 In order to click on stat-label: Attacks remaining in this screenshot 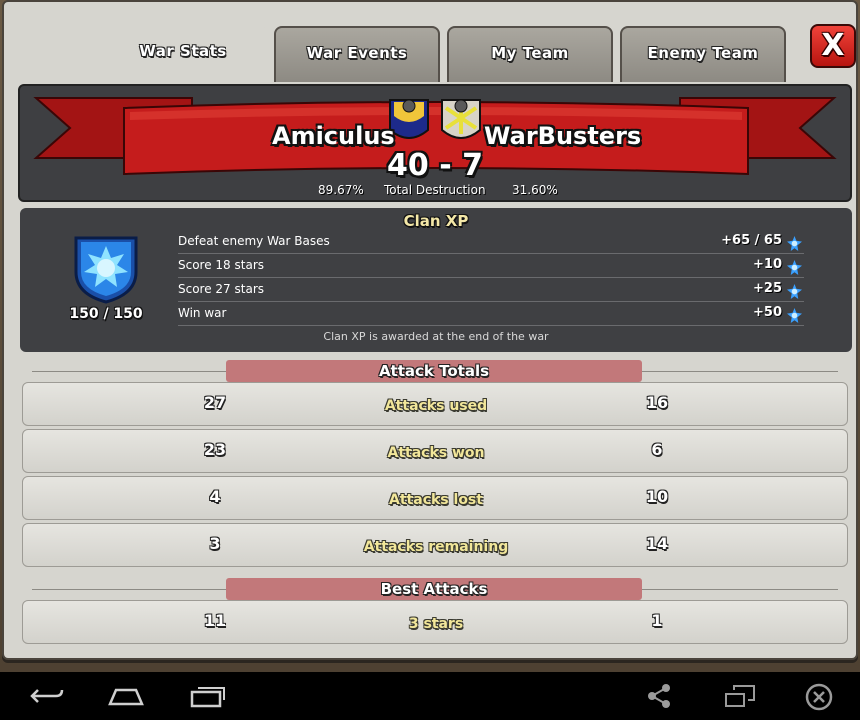, I will do `click(436, 547)`.